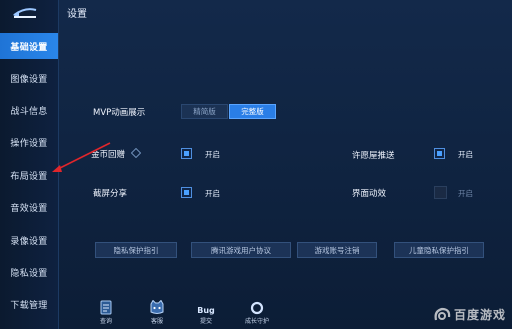 This screenshot has width=512, height=329. I want to click on growth-guard-label: 成长守护, so click(256, 321).